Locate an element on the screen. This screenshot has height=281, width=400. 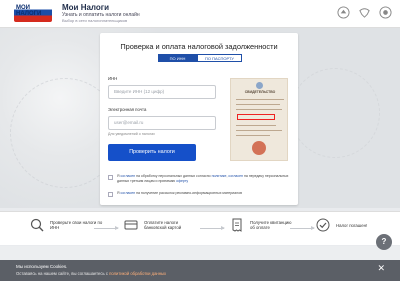
brand-title: Мои Налоги is located at coordinates (86, 7).